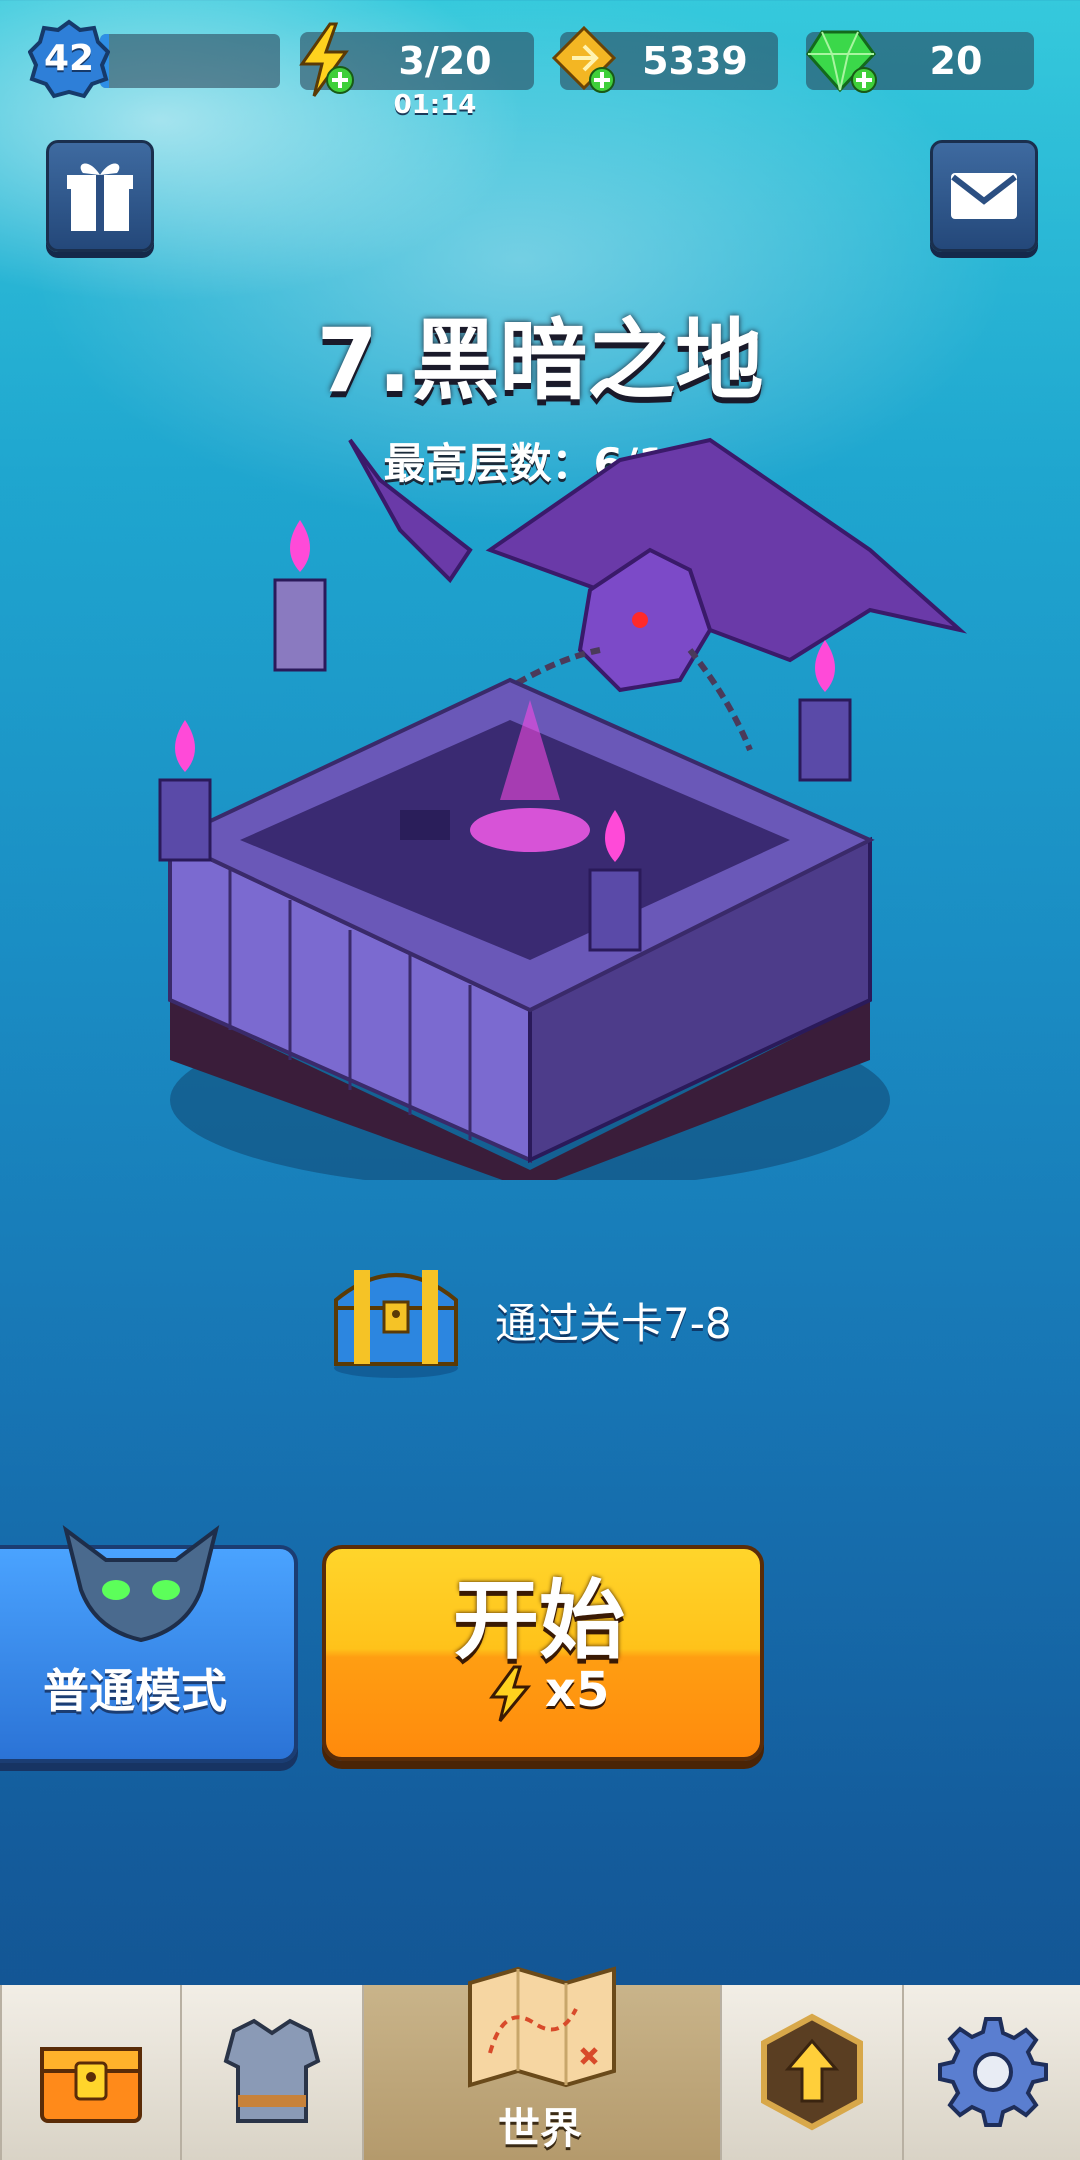  What do you see at coordinates (300, 596) in the screenshot?
I see `torch-back` at bounding box center [300, 596].